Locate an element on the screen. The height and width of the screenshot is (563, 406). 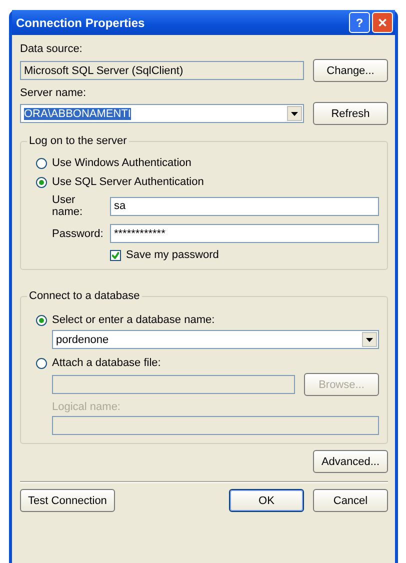
refresh-button: Refresh is located at coordinates (350, 113).